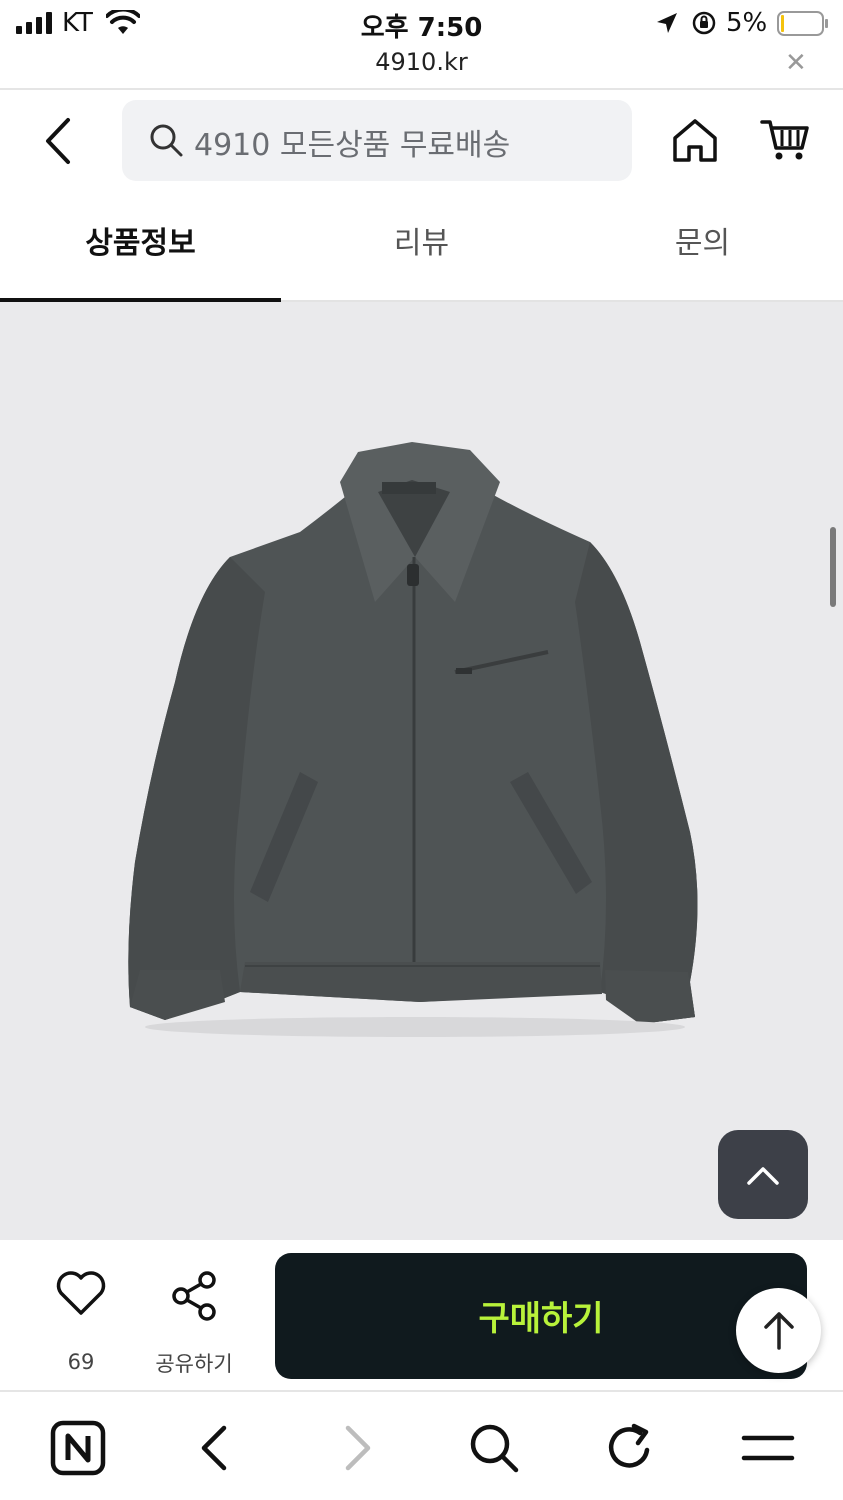 The image size is (843, 1500). Describe the element at coordinates (768, 1448) in the screenshot. I see `menu-icon` at that location.